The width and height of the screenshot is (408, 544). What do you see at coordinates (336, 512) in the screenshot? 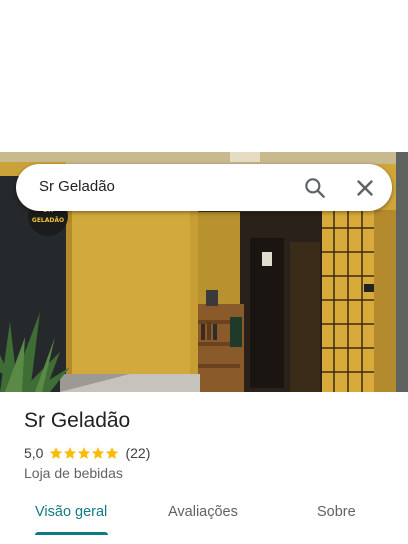
I see `tab-about: Sobre` at bounding box center [336, 512].